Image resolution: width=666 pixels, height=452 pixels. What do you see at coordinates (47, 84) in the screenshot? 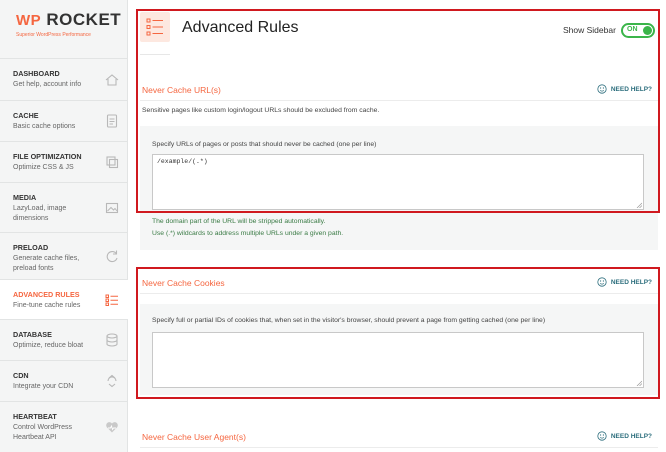
I see `sidebar-item-desc: Get help, account info` at bounding box center [47, 84].